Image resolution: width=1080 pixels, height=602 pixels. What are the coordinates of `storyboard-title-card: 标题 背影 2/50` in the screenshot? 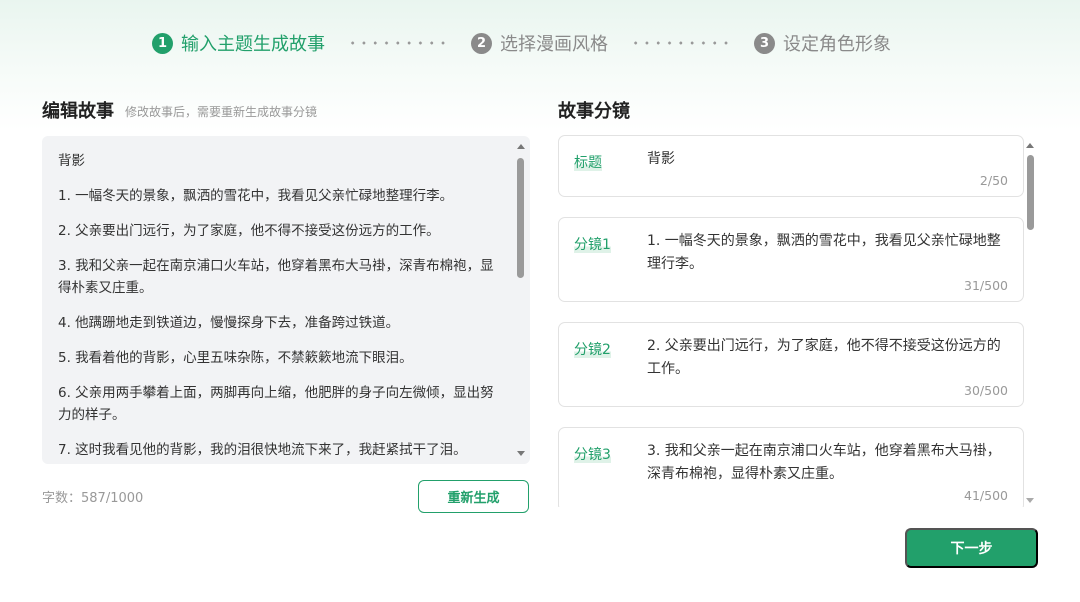 It's located at (791, 166).